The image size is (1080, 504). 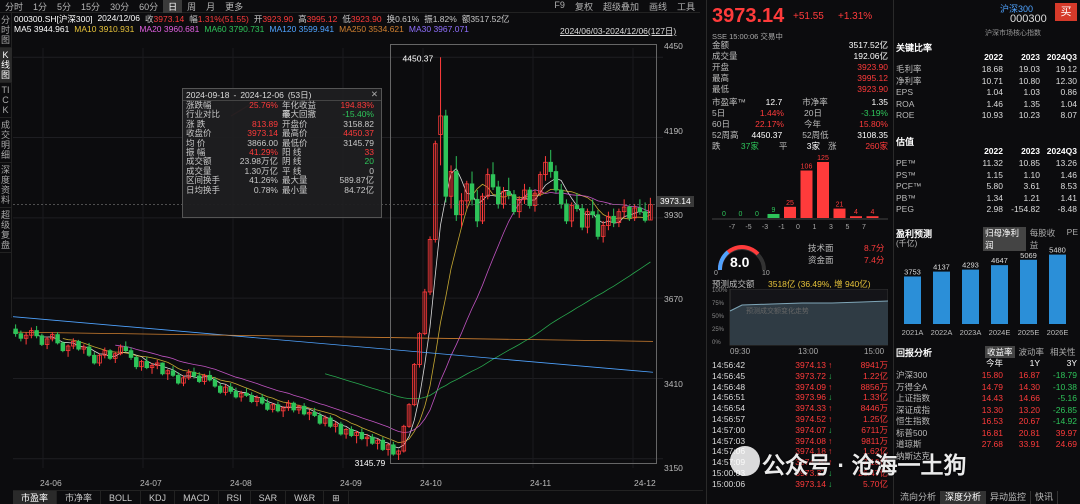 I want to click on quote-date: 2024/12/06, so click(x=118, y=18).